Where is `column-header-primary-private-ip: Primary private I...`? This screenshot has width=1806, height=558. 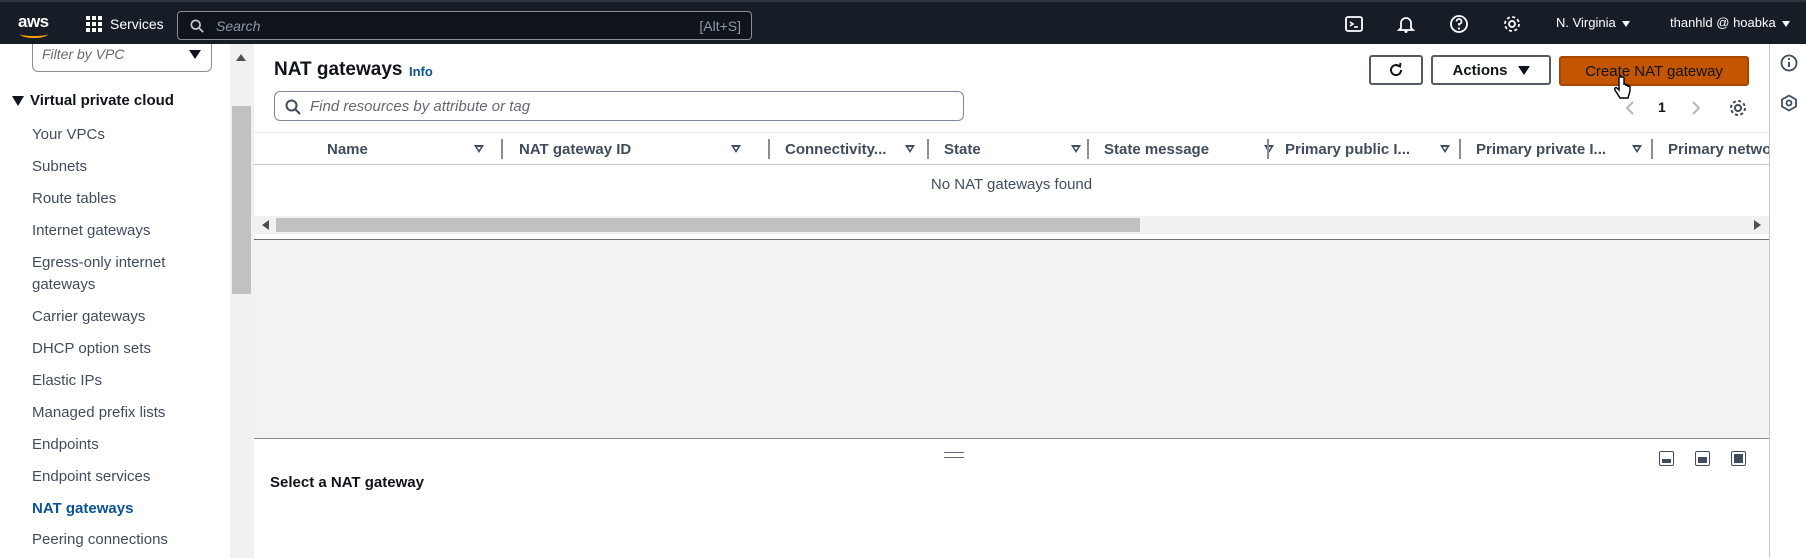
column-header-primary-private-ip: Primary private I... is located at coordinates (1566, 149).